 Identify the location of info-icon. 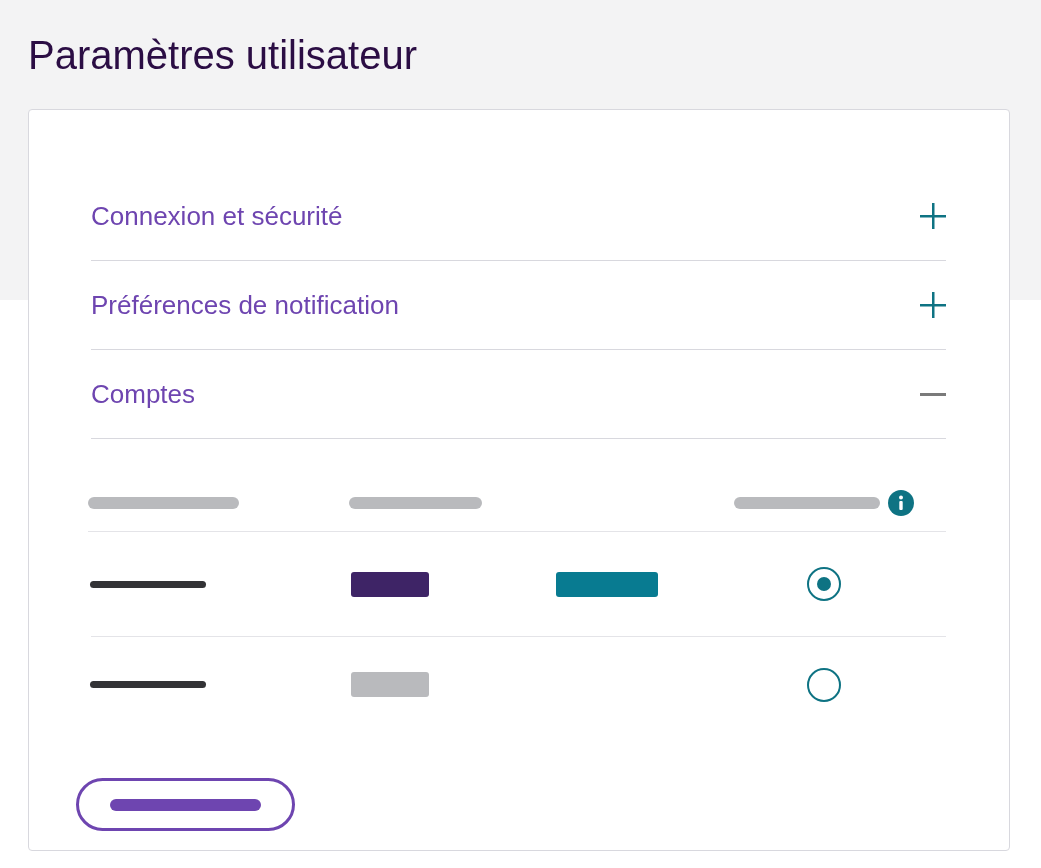
(901, 503).